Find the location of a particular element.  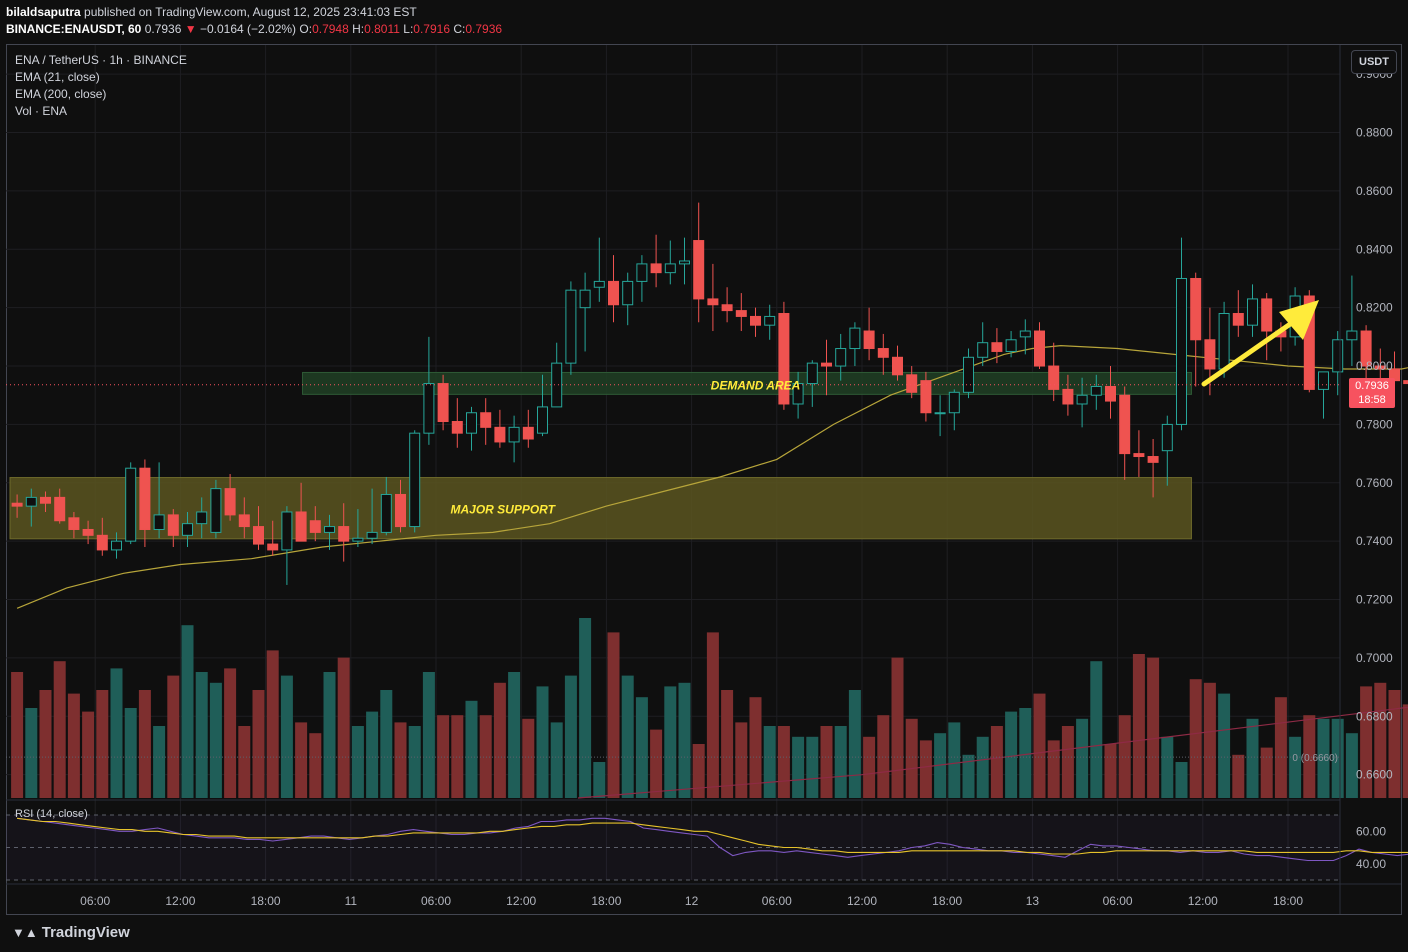

legend-title: ENA / TetherUS · 1h · BINANCE is located at coordinates (101, 60).